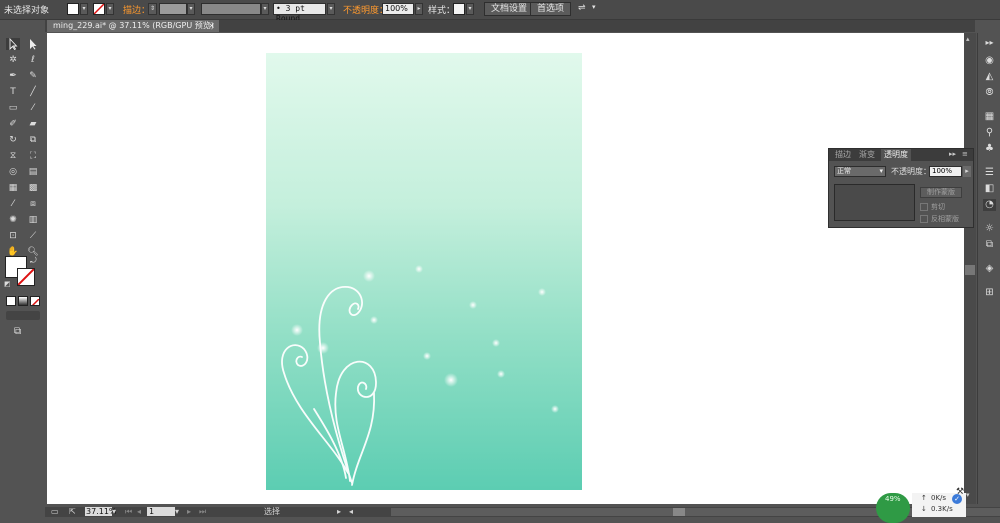  What do you see at coordinates (161, 511) in the screenshot?
I see `artboard-number-field: 1` at bounding box center [161, 511].